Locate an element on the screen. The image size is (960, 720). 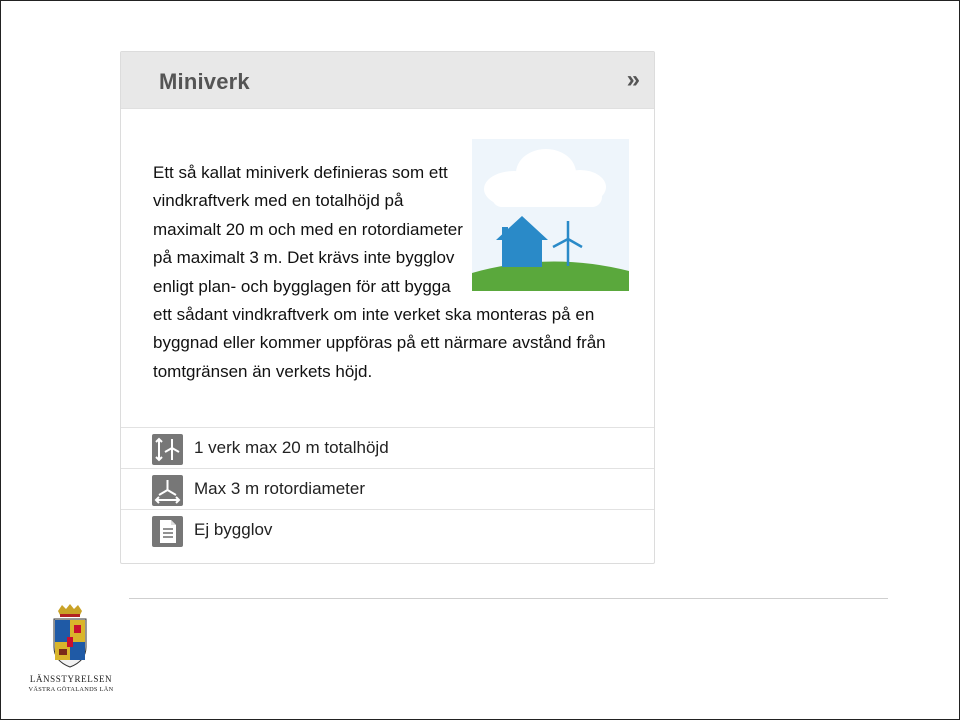
coat-of-arms-icon is located at coordinates (70, 636).